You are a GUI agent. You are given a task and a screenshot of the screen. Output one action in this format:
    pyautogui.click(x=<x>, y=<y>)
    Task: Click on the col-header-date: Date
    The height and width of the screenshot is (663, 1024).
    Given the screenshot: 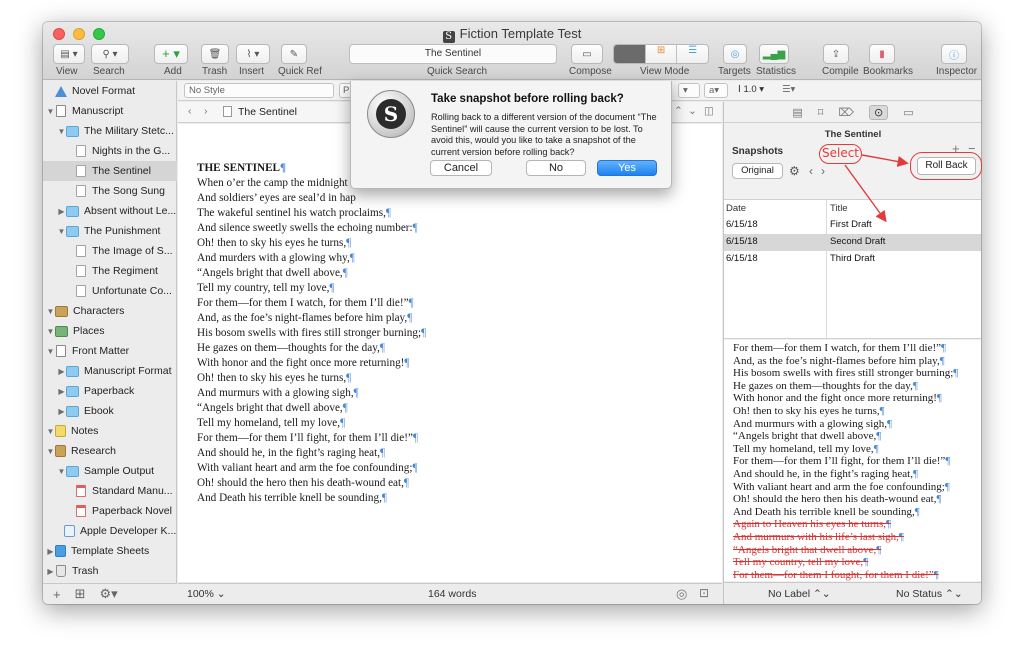 What is the action you would take?
    pyautogui.click(x=736, y=208)
    